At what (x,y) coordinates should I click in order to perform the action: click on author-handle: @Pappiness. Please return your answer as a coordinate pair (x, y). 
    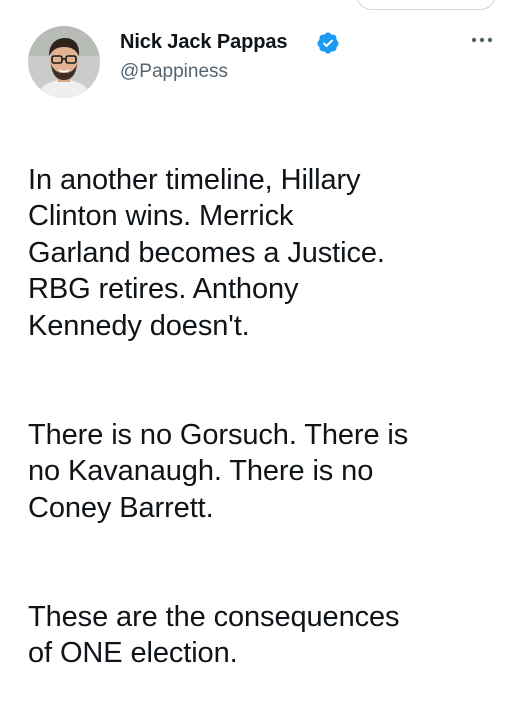
    Looking at the image, I should click on (174, 72).